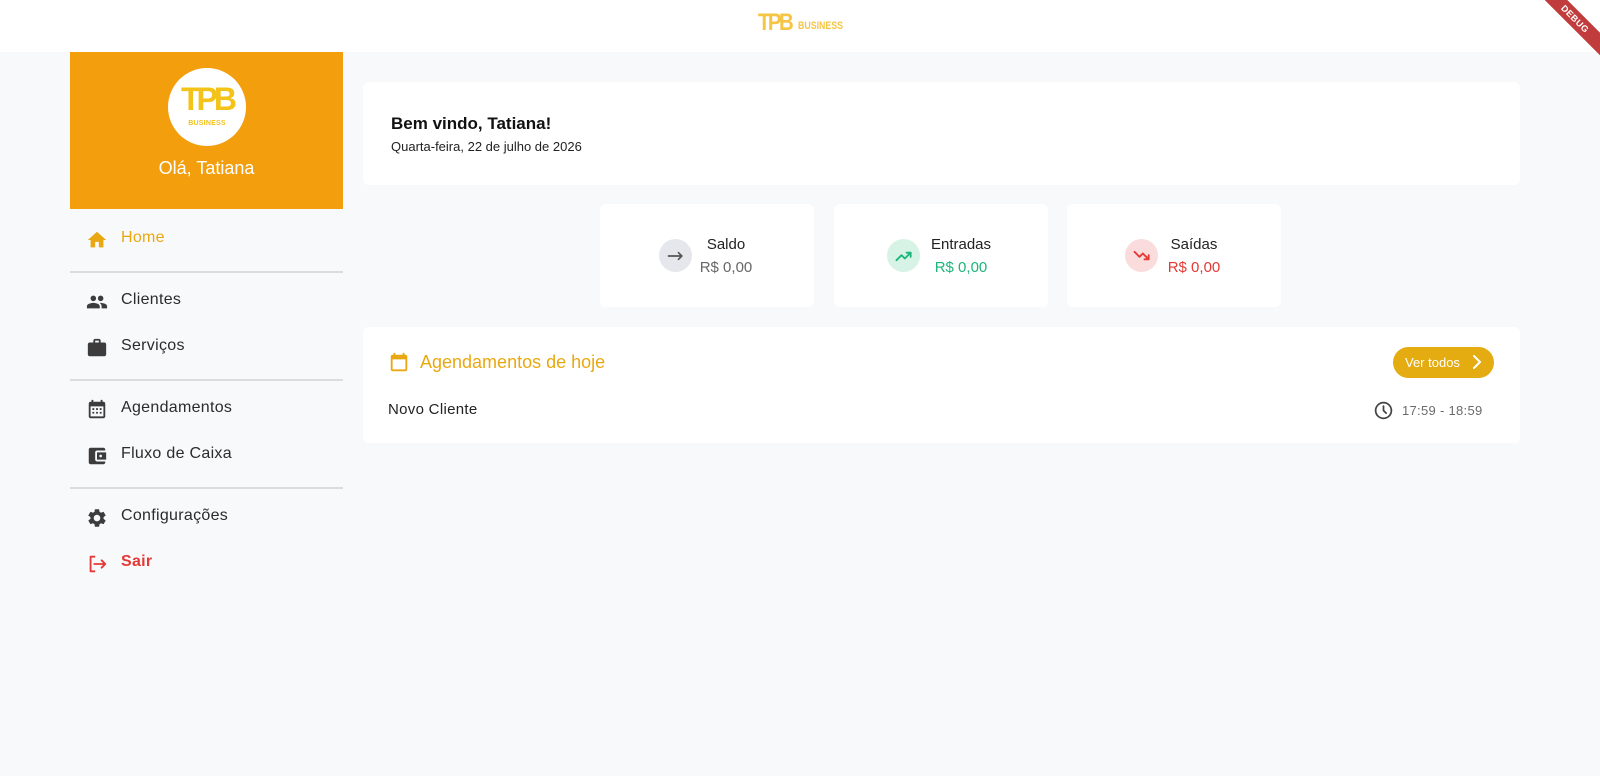  What do you see at coordinates (471, 123) in the screenshot?
I see `welcome-title: Bem vindo, Tatiana!` at bounding box center [471, 123].